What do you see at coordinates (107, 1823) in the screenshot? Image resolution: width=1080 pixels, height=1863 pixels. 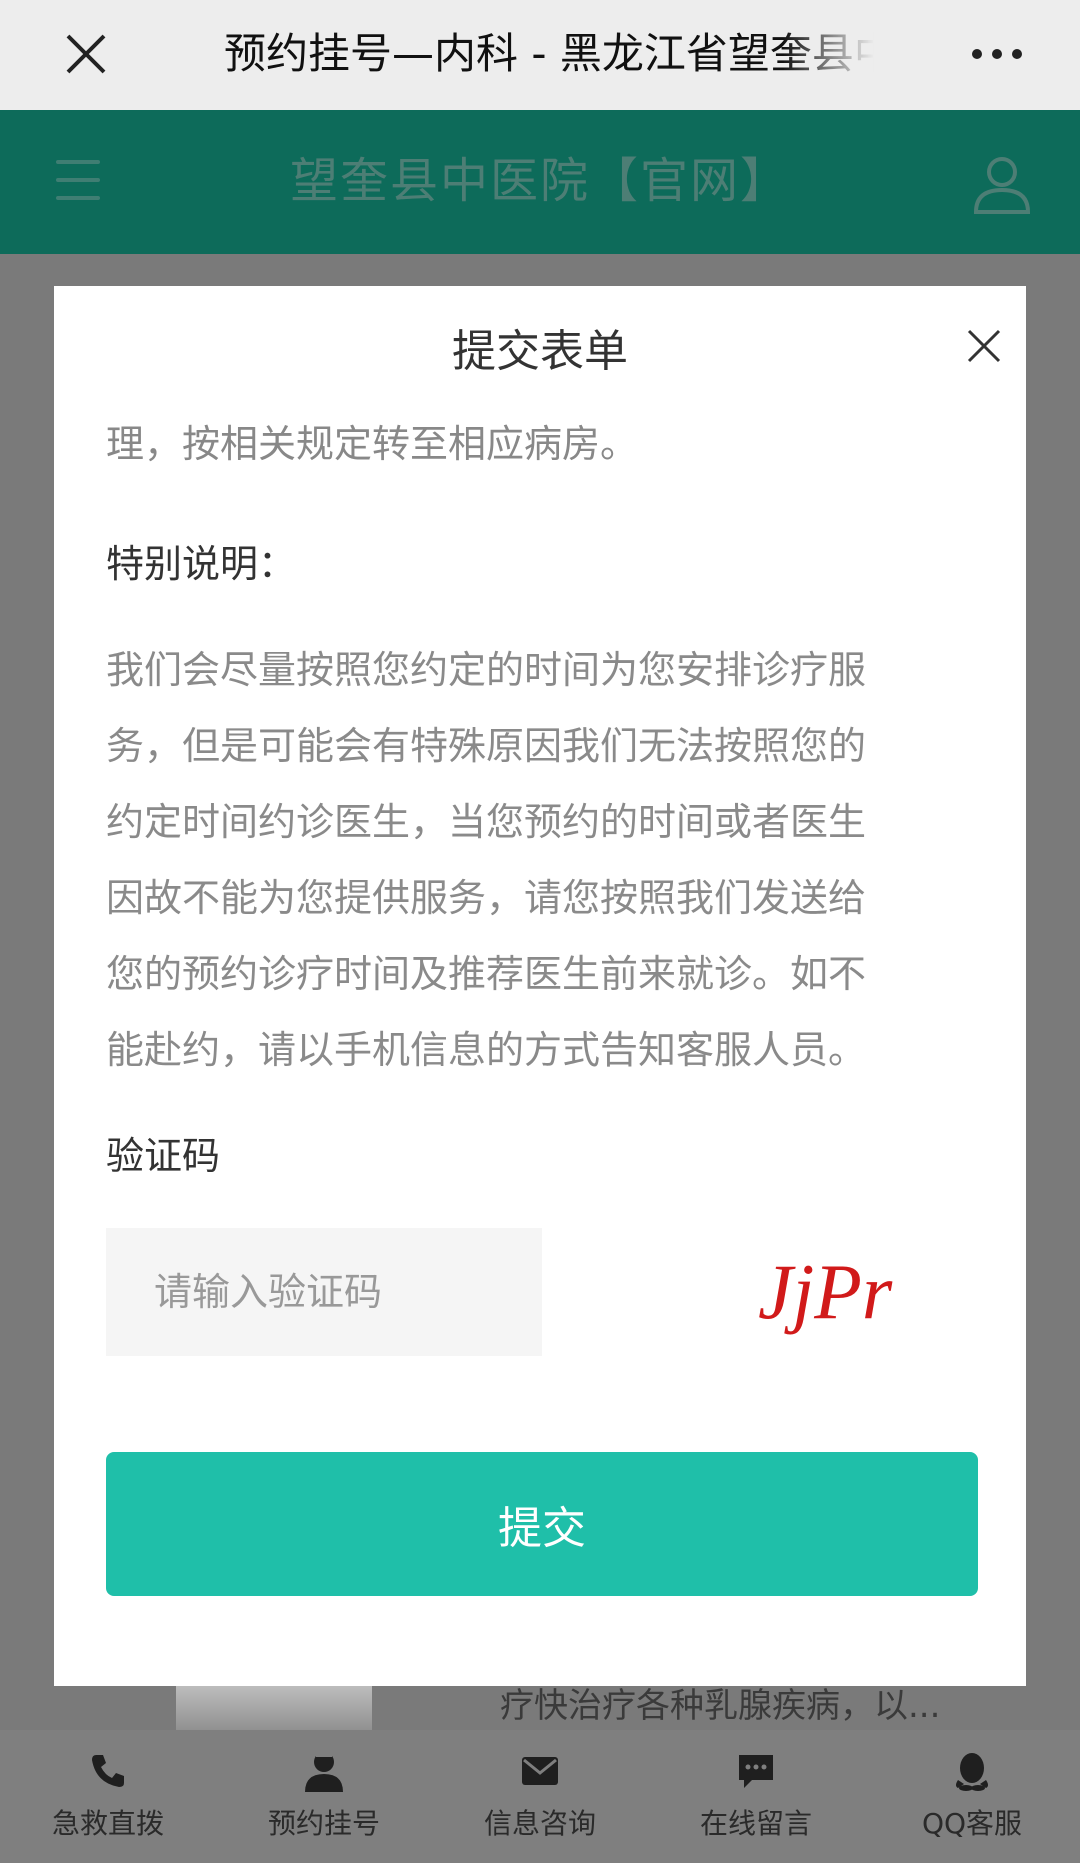 I see `nav-label: 急救直拨` at bounding box center [107, 1823].